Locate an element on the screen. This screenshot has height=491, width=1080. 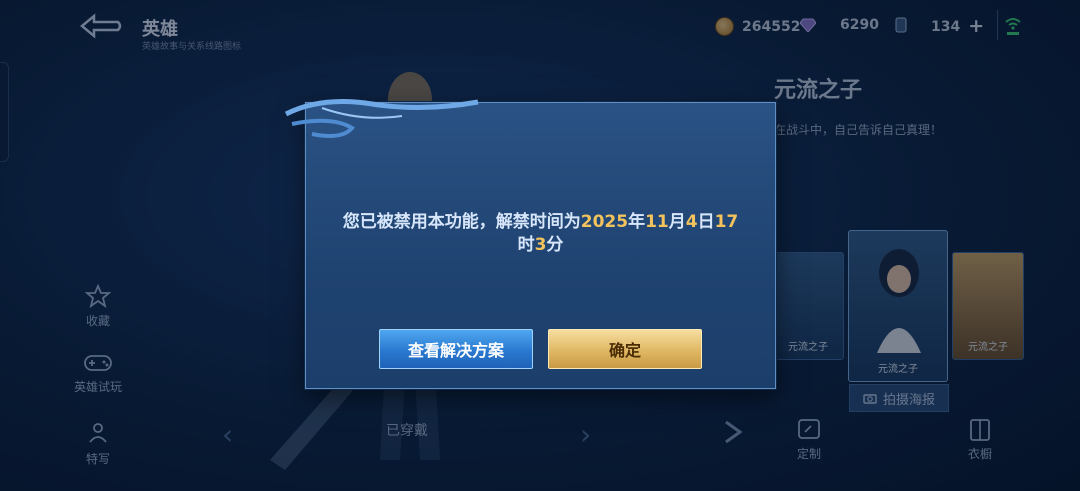
unban-month: 11 is located at coordinates (657, 222).